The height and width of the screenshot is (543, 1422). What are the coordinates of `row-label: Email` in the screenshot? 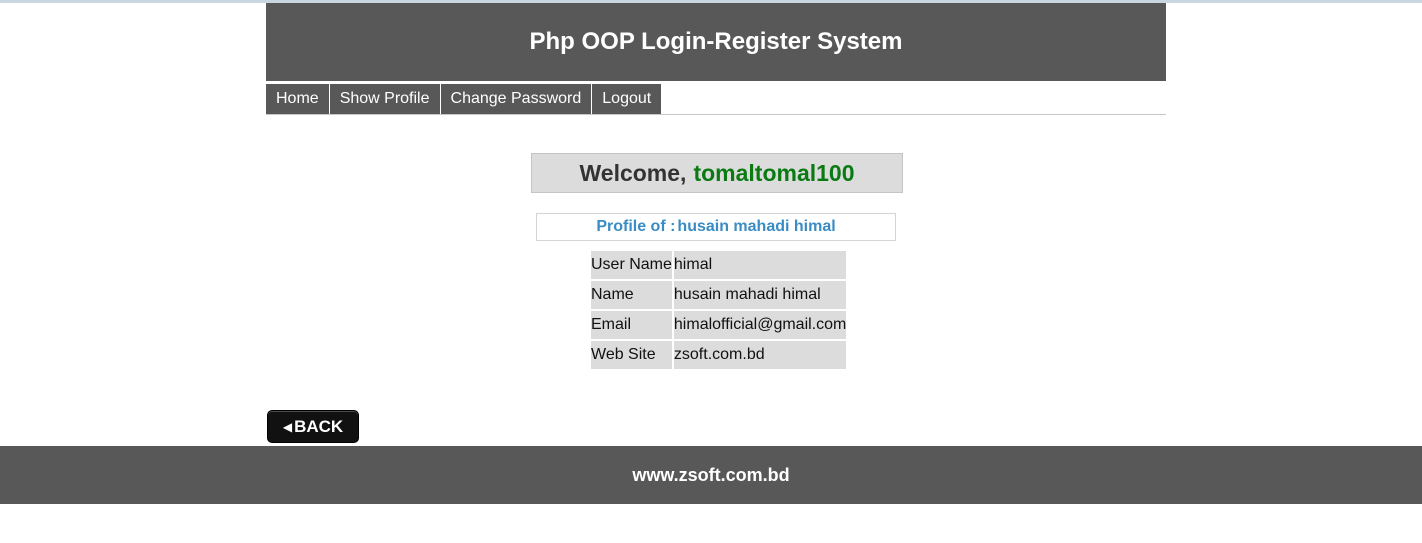 It's located at (631, 325).